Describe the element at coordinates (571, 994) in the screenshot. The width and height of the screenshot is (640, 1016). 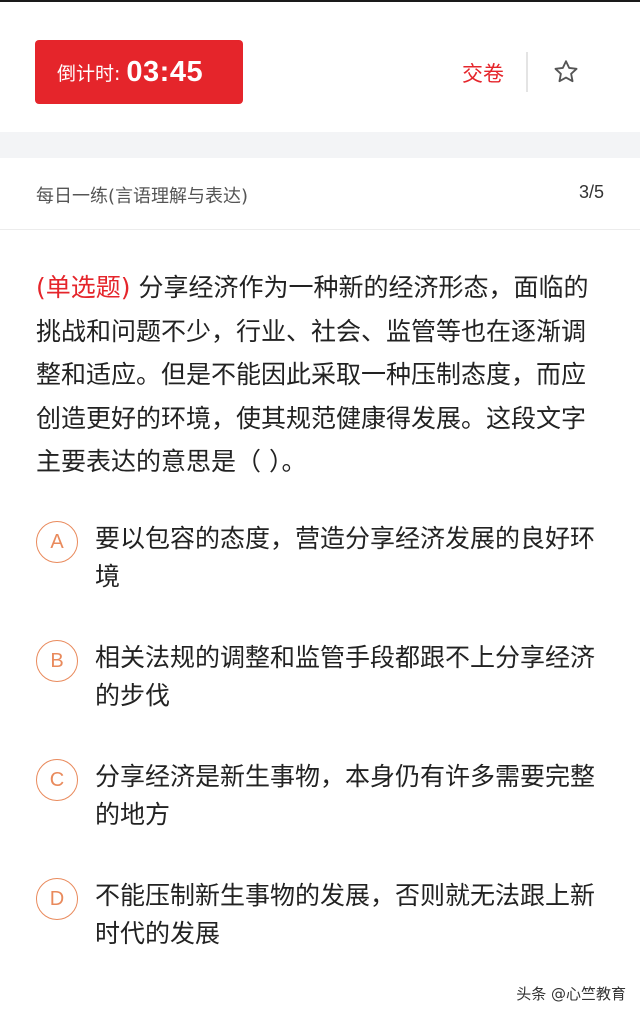
I see `watermark: 头条 @心竺教育` at that location.